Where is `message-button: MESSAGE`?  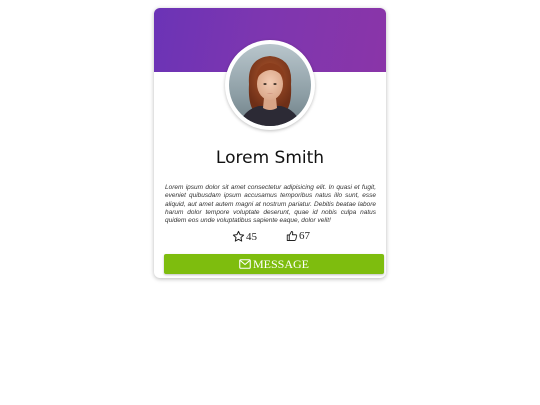 message-button: MESSAGE is located at coordinates (274, 264).